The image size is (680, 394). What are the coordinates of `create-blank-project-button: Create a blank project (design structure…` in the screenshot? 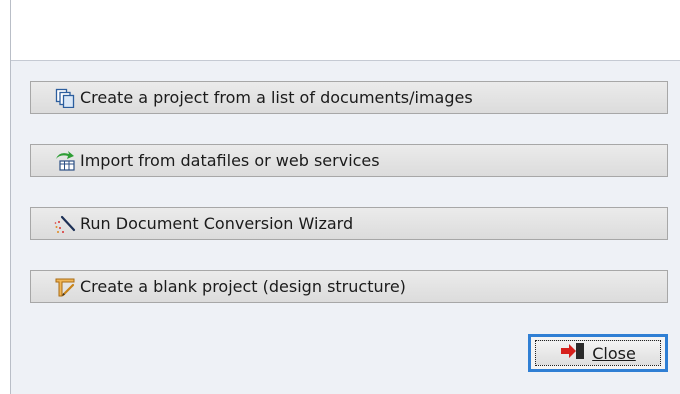 It's located at (349, 286).